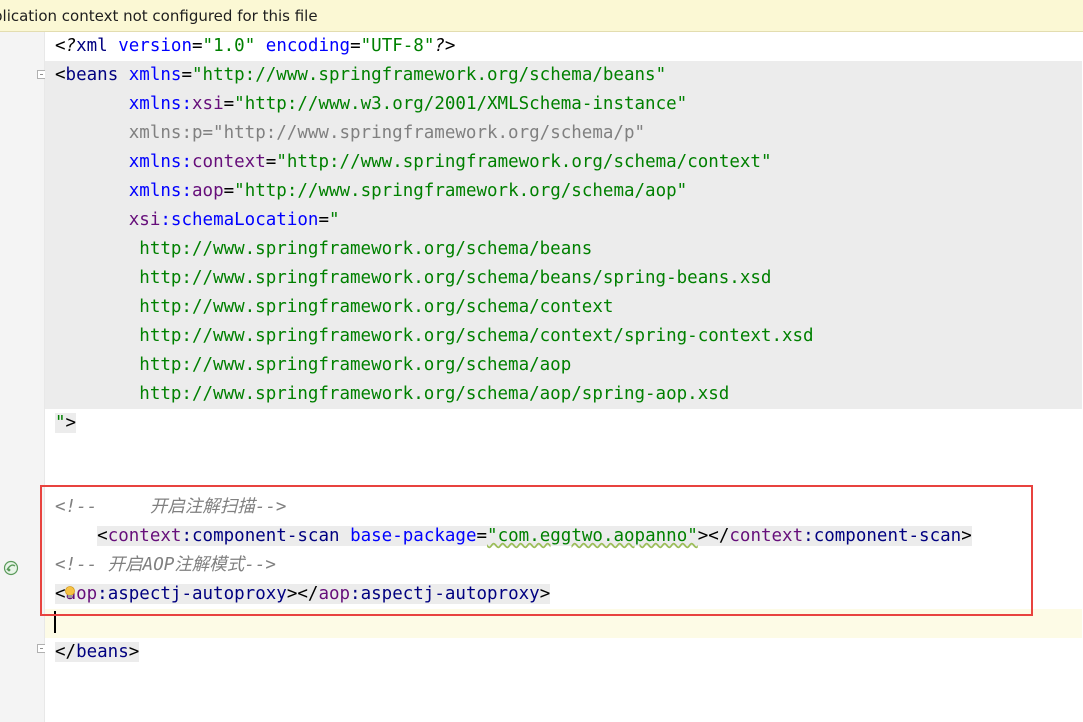  What do you see at coordinates (229, 46) in the screenshot?
I see `val-version: "1.0"` at bounding box center [229, 46].